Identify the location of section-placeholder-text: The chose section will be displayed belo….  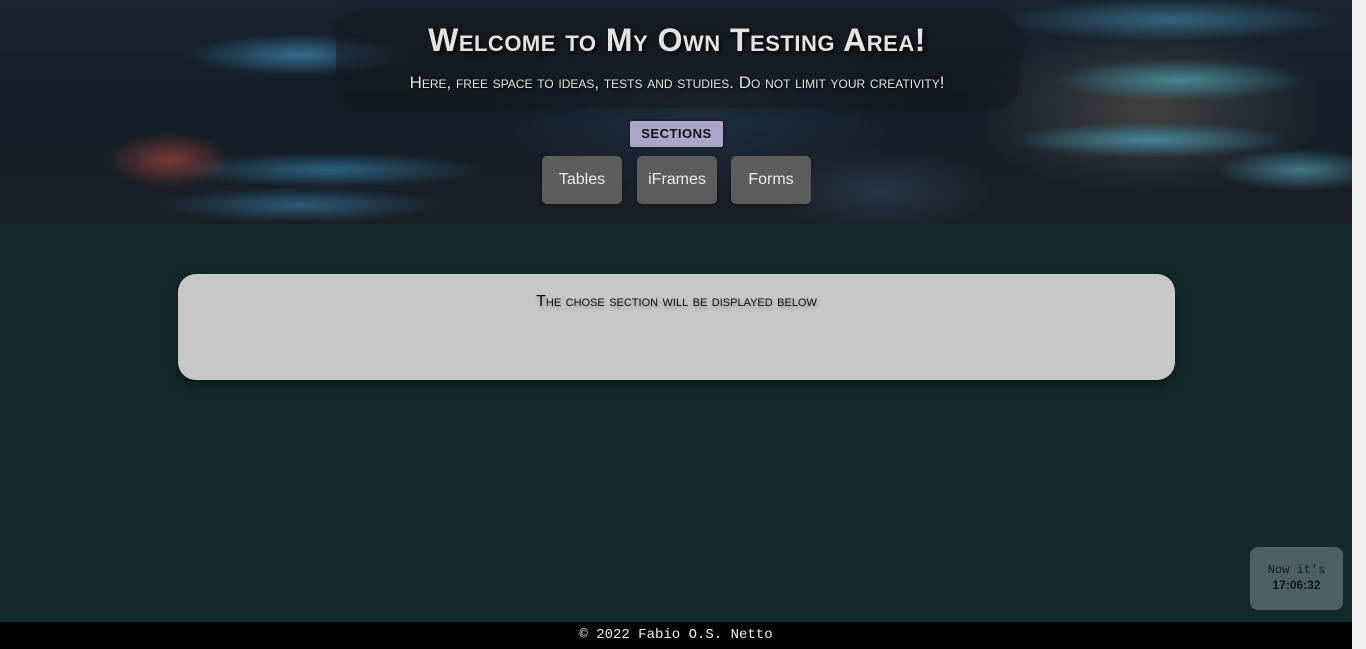
(676, 301).